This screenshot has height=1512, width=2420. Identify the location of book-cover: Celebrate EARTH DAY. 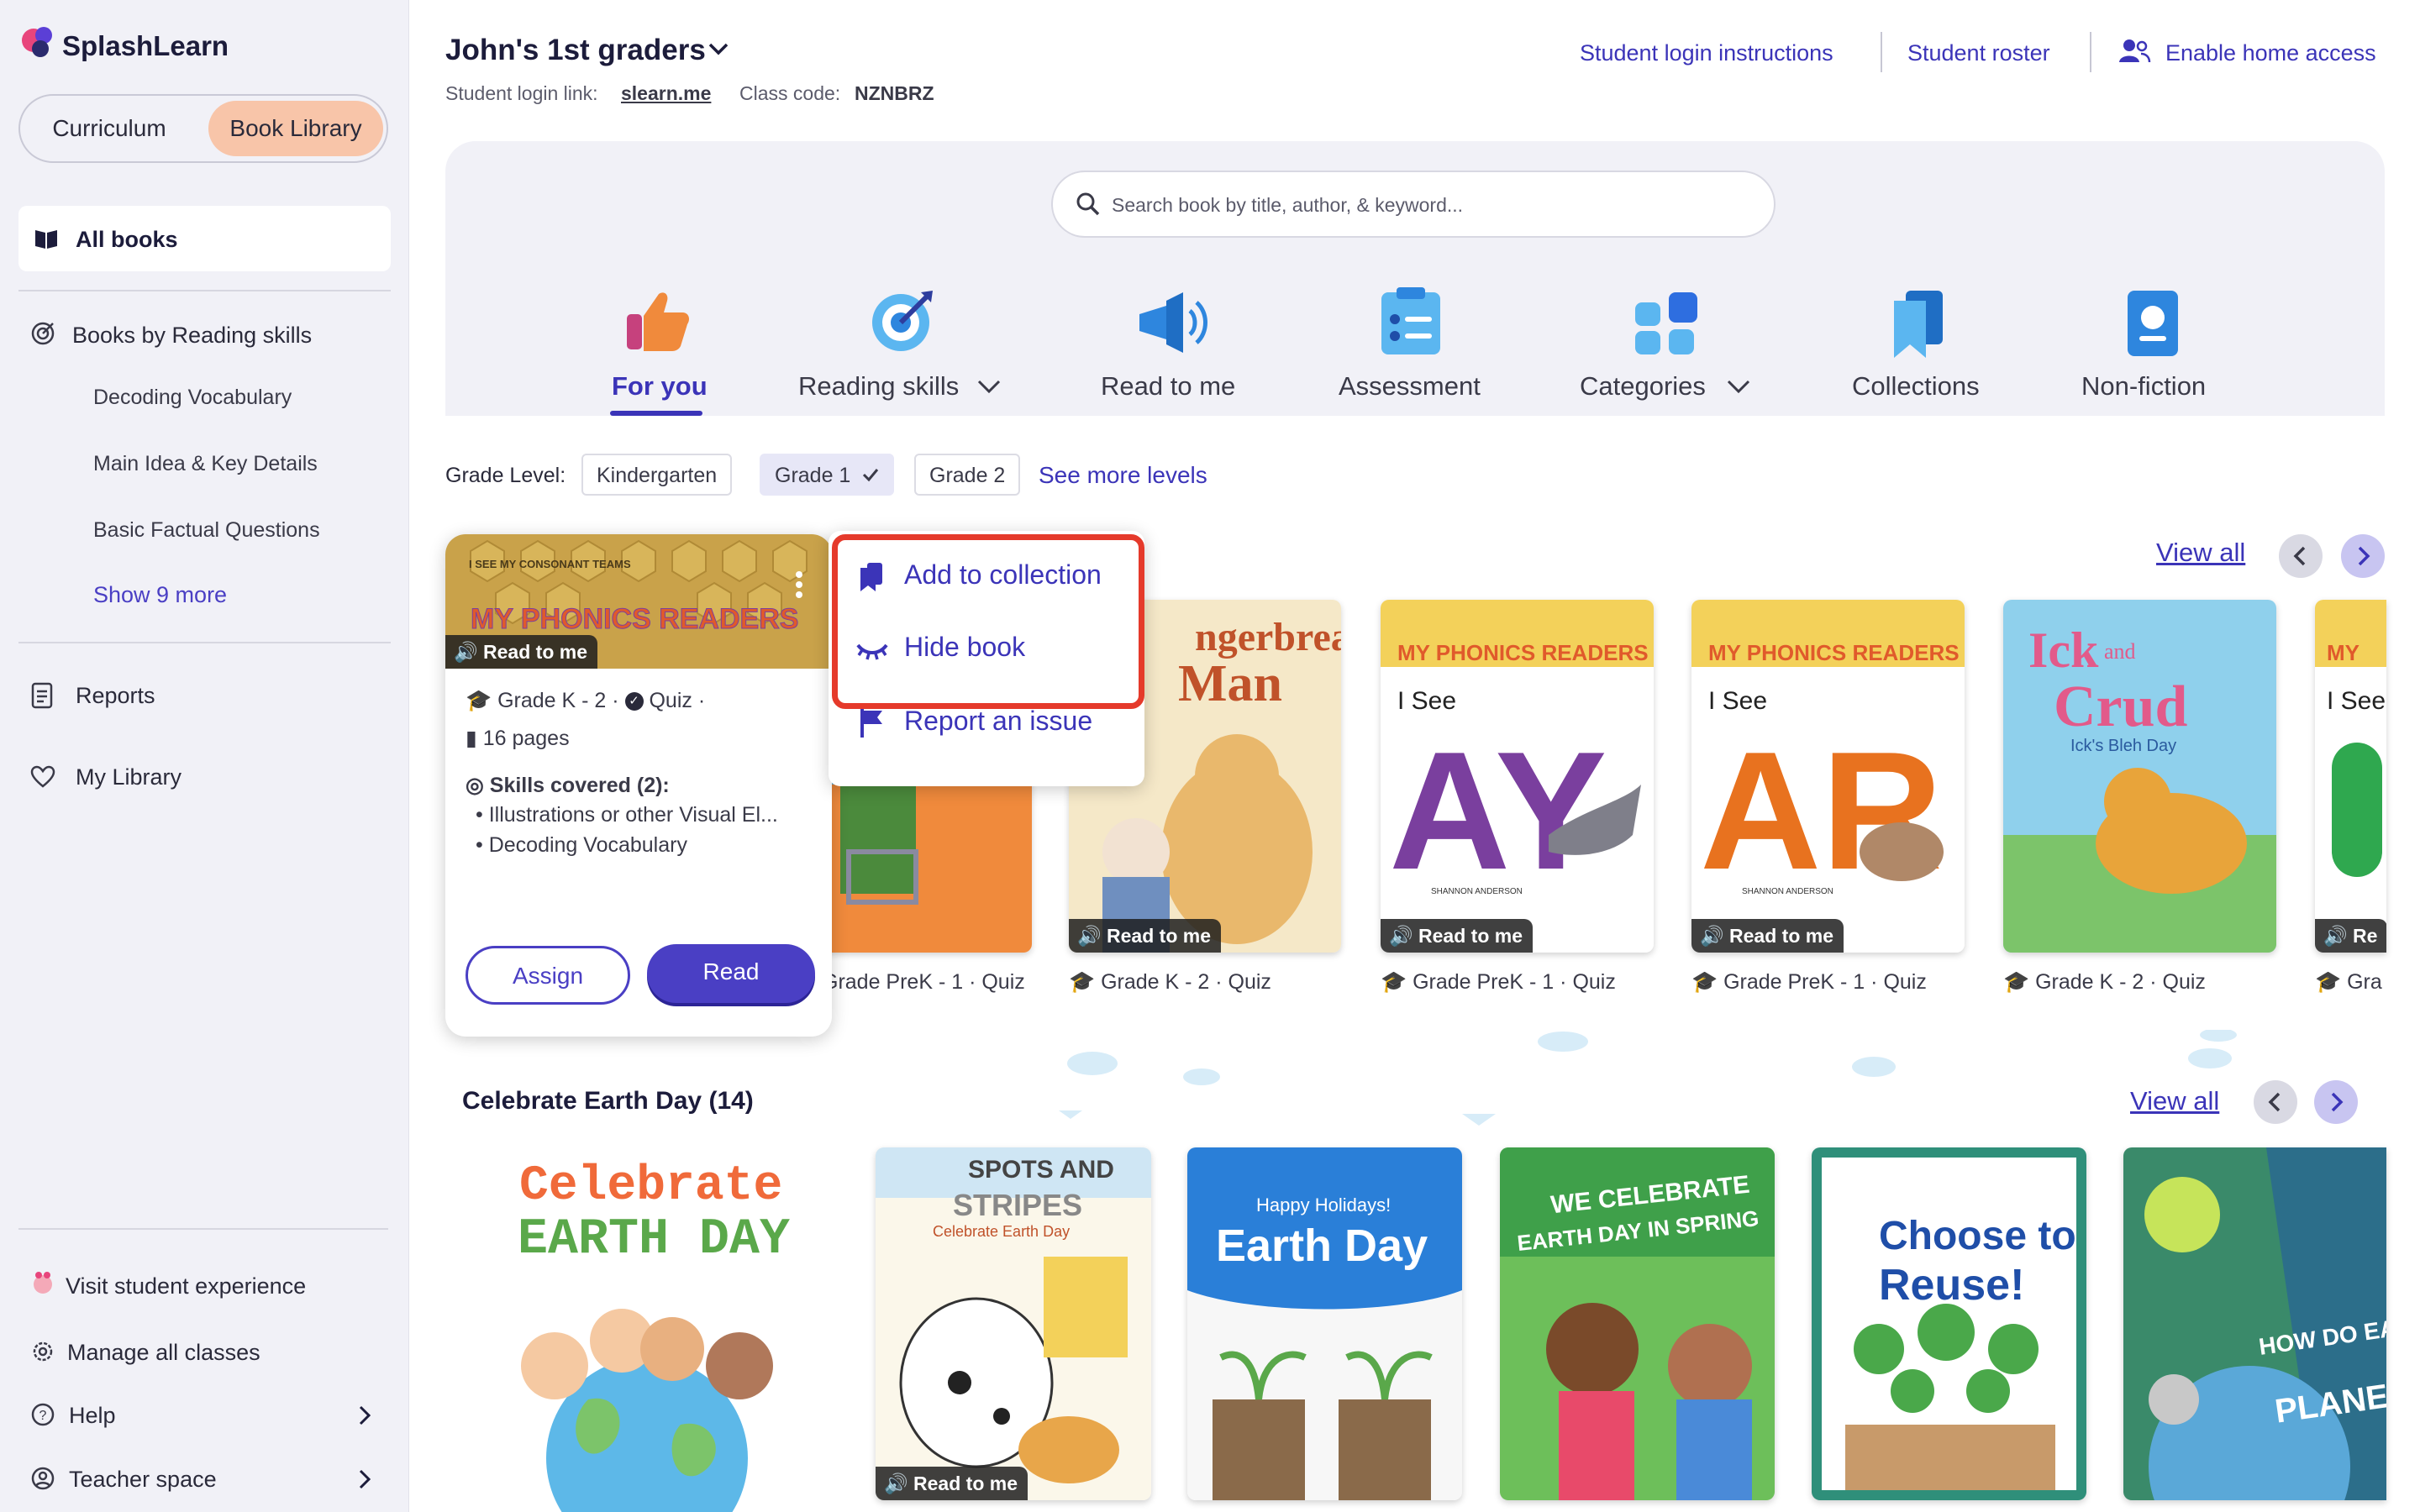
(641, 1329).